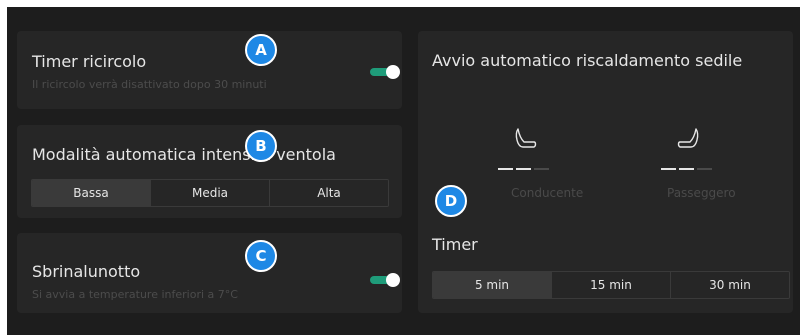  Describe the element at coordinates (547, 193) in the screenshot. I see `driver-seat-label: Conducente` at that location.